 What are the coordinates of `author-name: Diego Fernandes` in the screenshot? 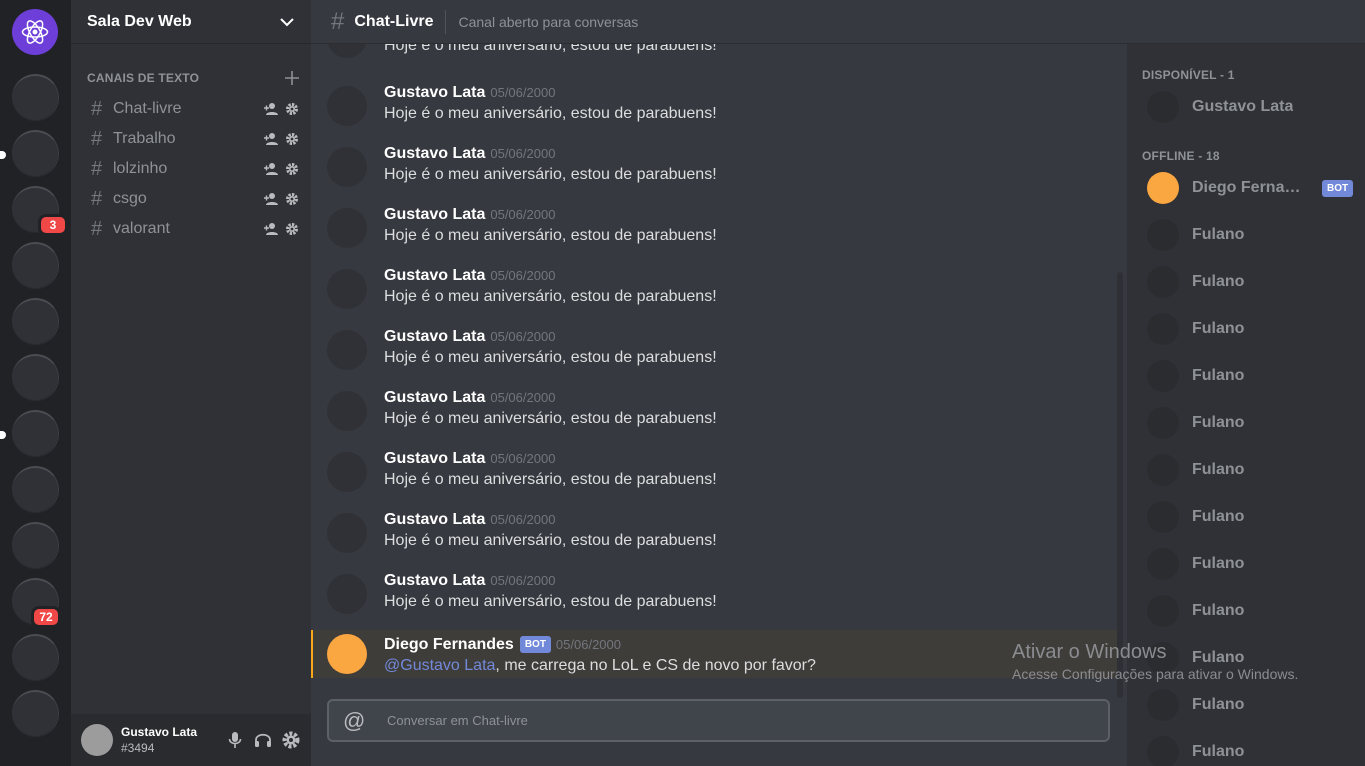 It's located at (449, 644).